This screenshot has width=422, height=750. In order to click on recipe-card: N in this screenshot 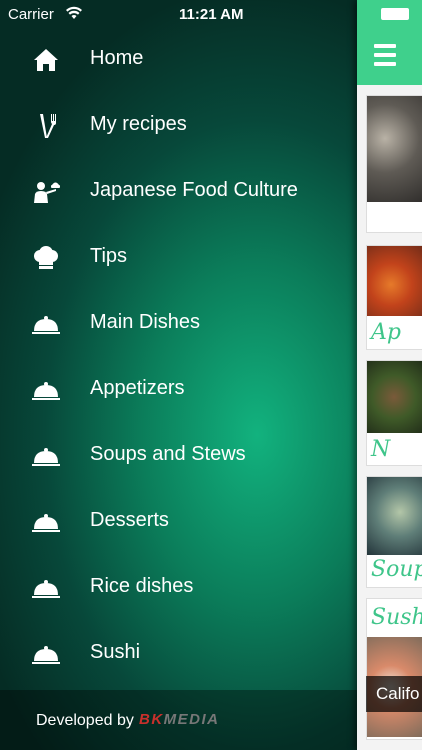, I will do `click(394, 413)`.